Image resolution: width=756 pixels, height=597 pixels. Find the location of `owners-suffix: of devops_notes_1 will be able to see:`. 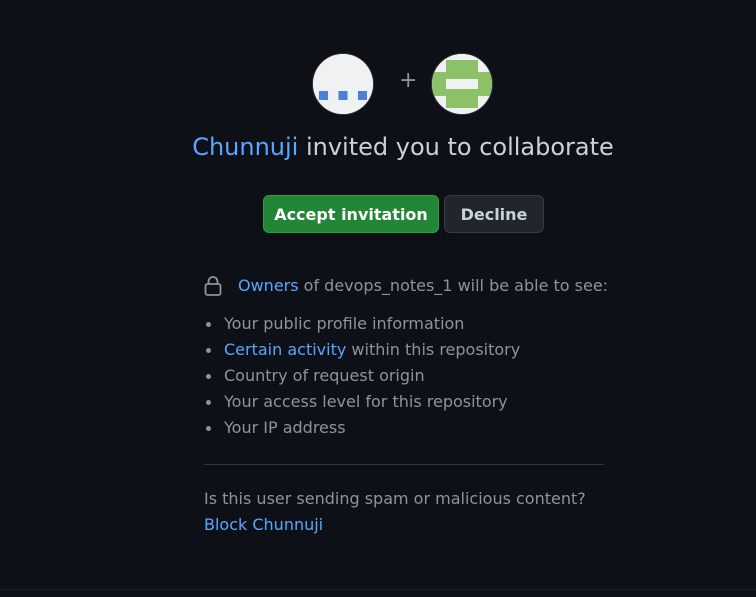

owners-suffix: of devops_notes_1 will be able to see: is located at coordinates (453, 285).